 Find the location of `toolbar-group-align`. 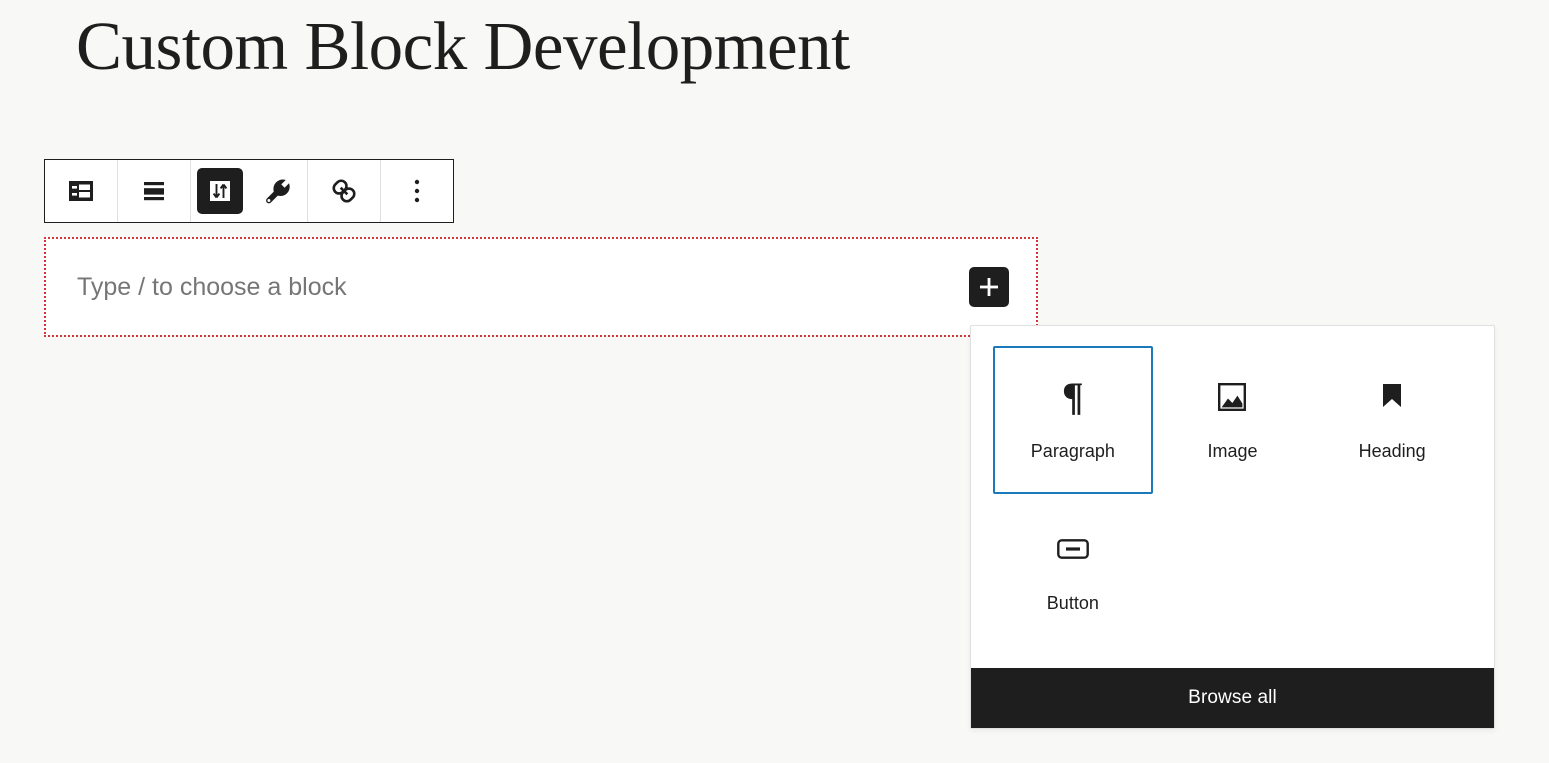

toolbar-group-align is located at coordinates (154, 191).